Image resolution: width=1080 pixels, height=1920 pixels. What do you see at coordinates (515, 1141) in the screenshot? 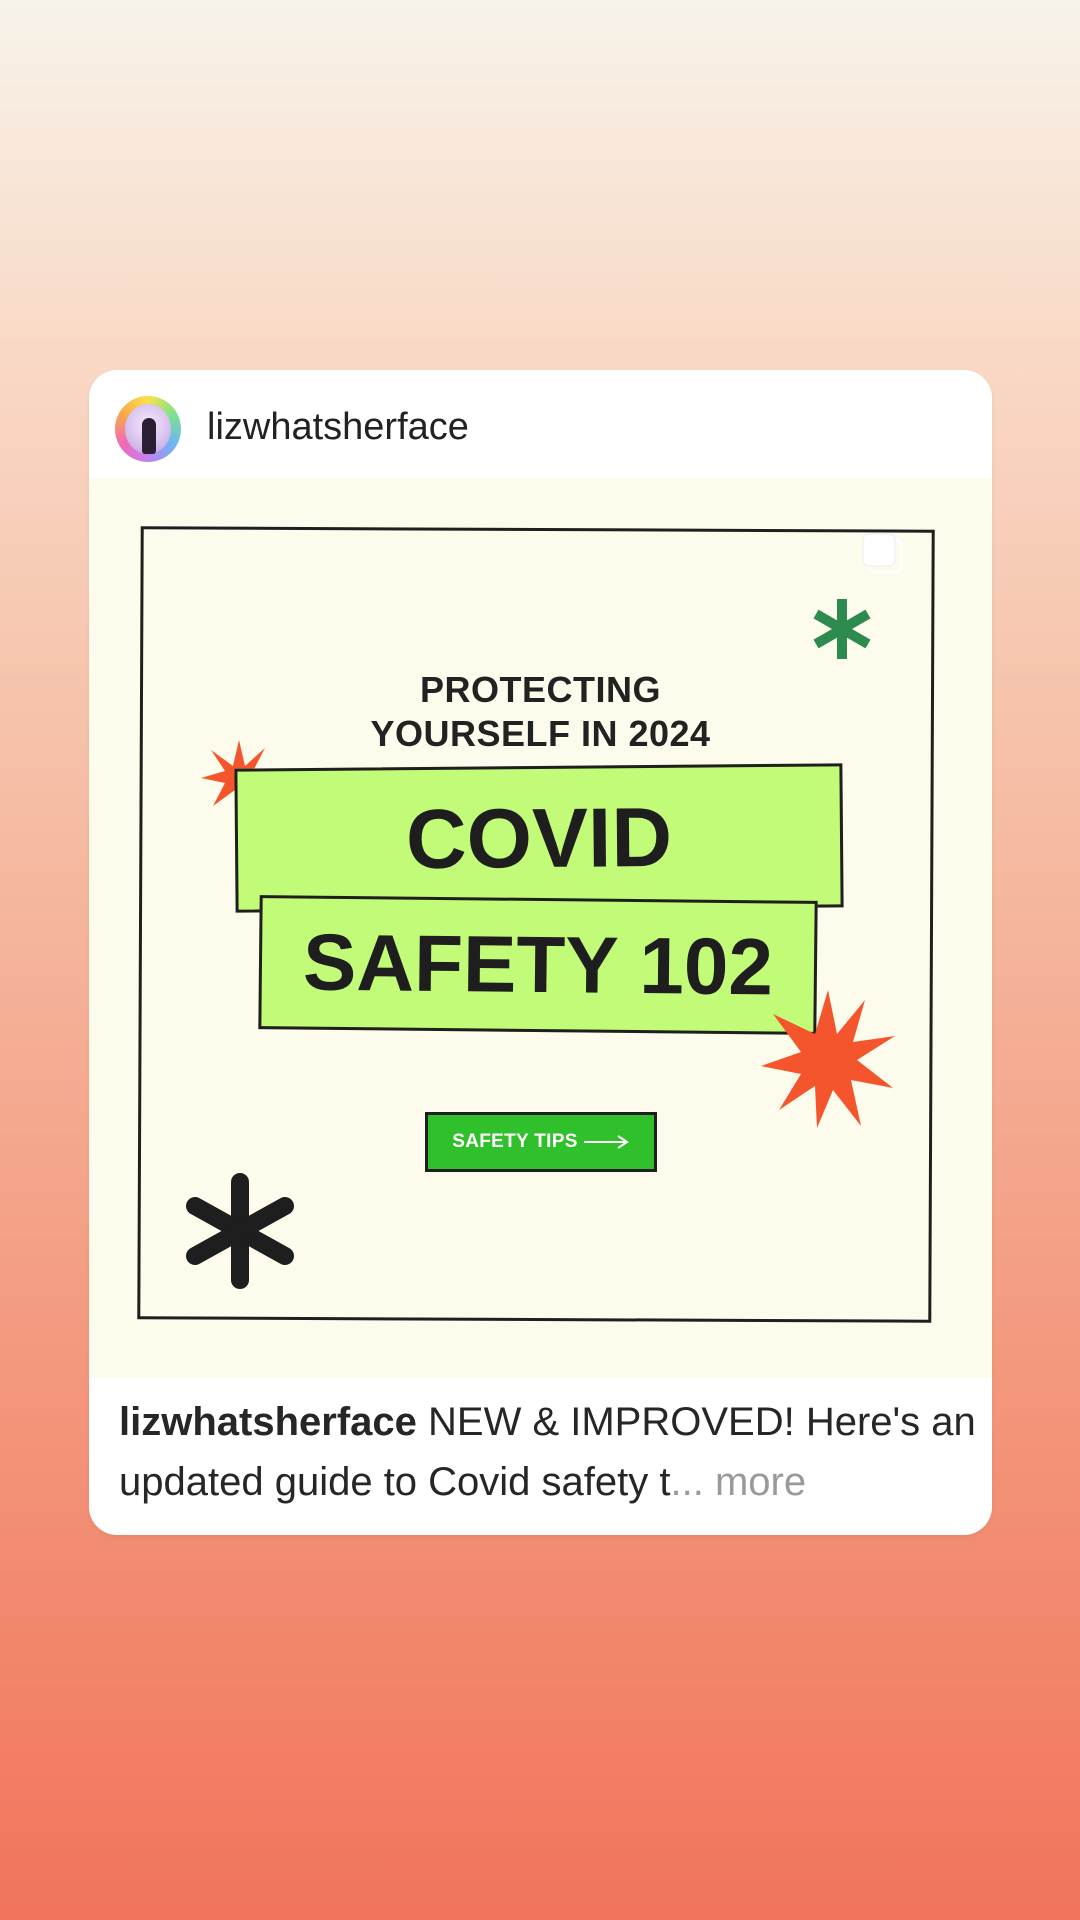
I see `safety-tips-label: SAFETY TIPS` at bounding box center [515, 1141].